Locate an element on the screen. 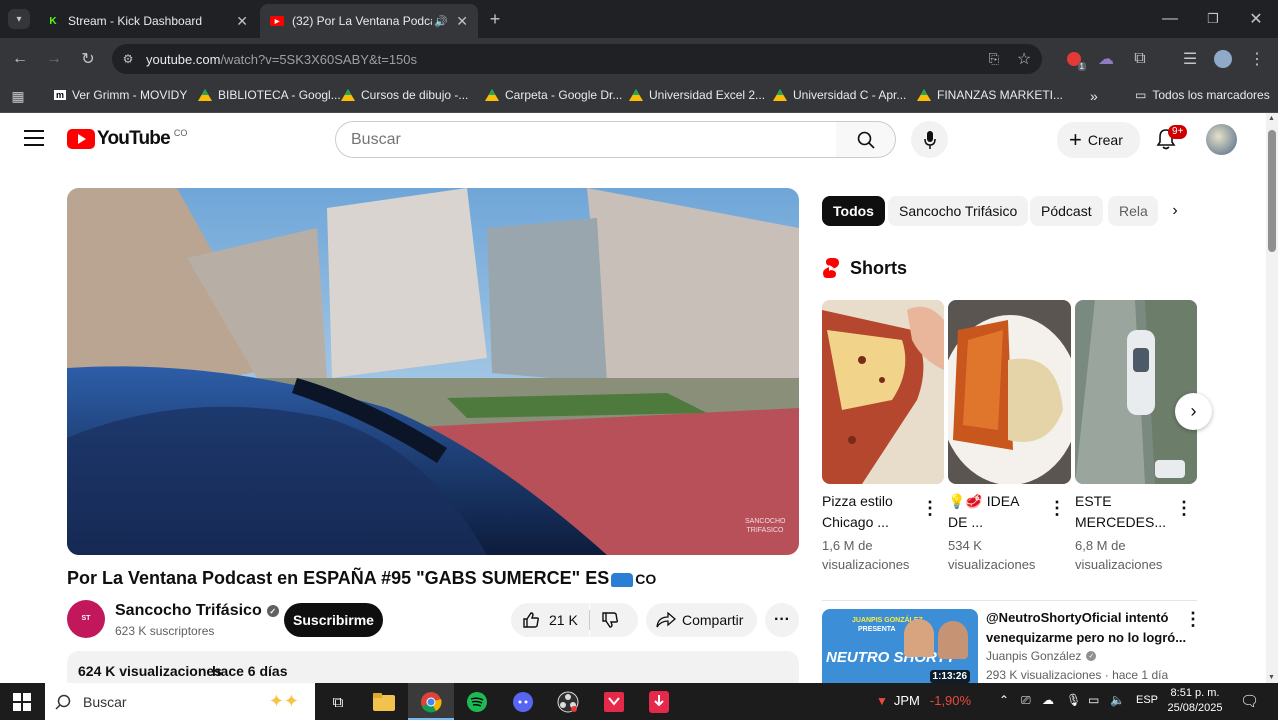 Image resolution: width=1278 pixels, height=720 pixels. all-bookmarks-folder: ▭ Todos los marcadores is located at coordinates (1202, 95).